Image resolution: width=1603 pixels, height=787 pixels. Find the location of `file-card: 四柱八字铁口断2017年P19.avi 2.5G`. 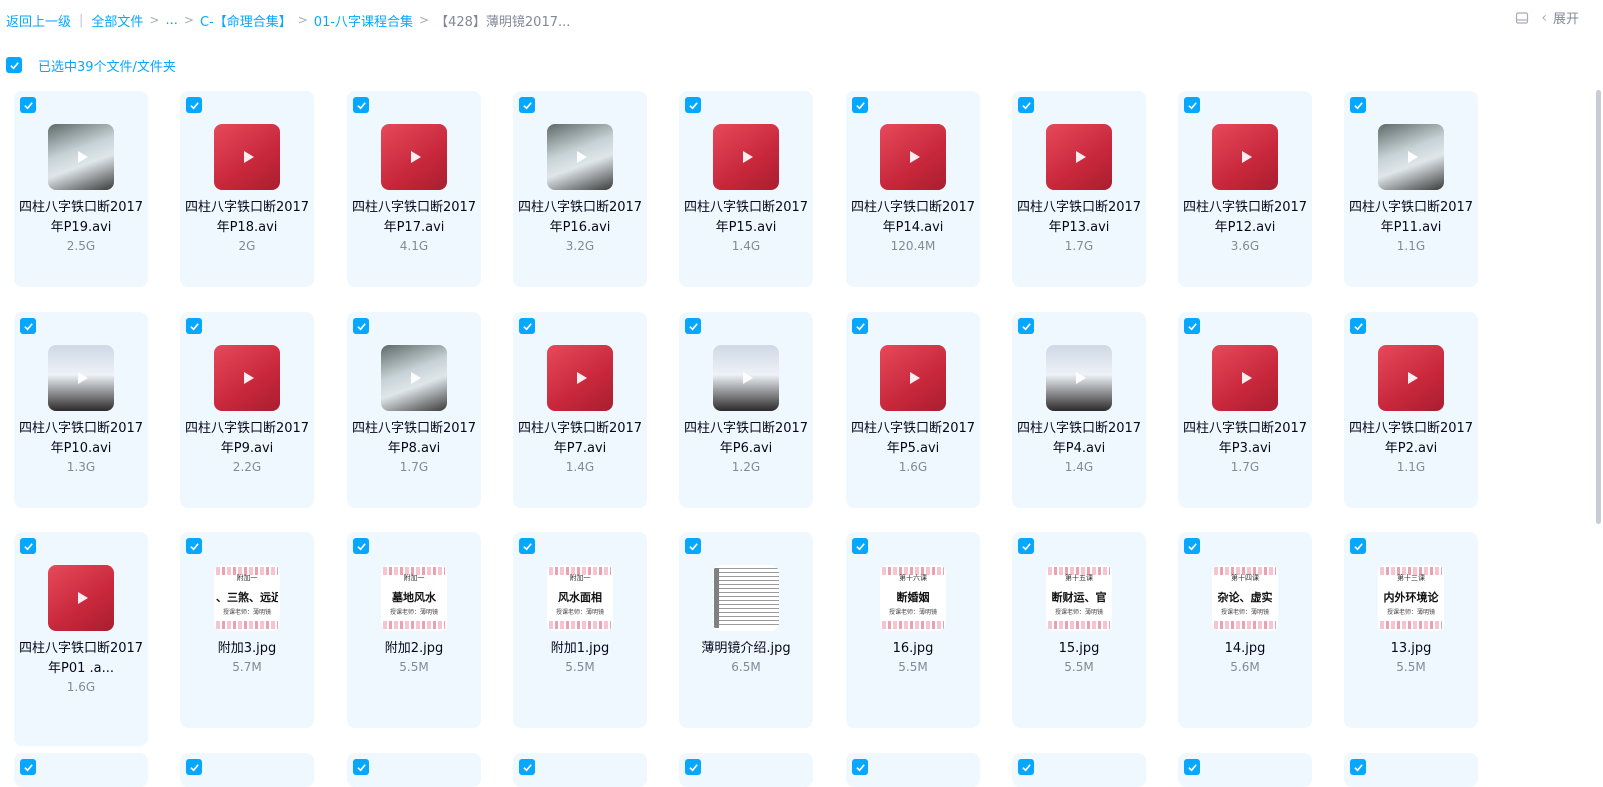

file-card: 四柱八字铁口断2017年P19.avi 2.5G is located at coordinates (81, 189).